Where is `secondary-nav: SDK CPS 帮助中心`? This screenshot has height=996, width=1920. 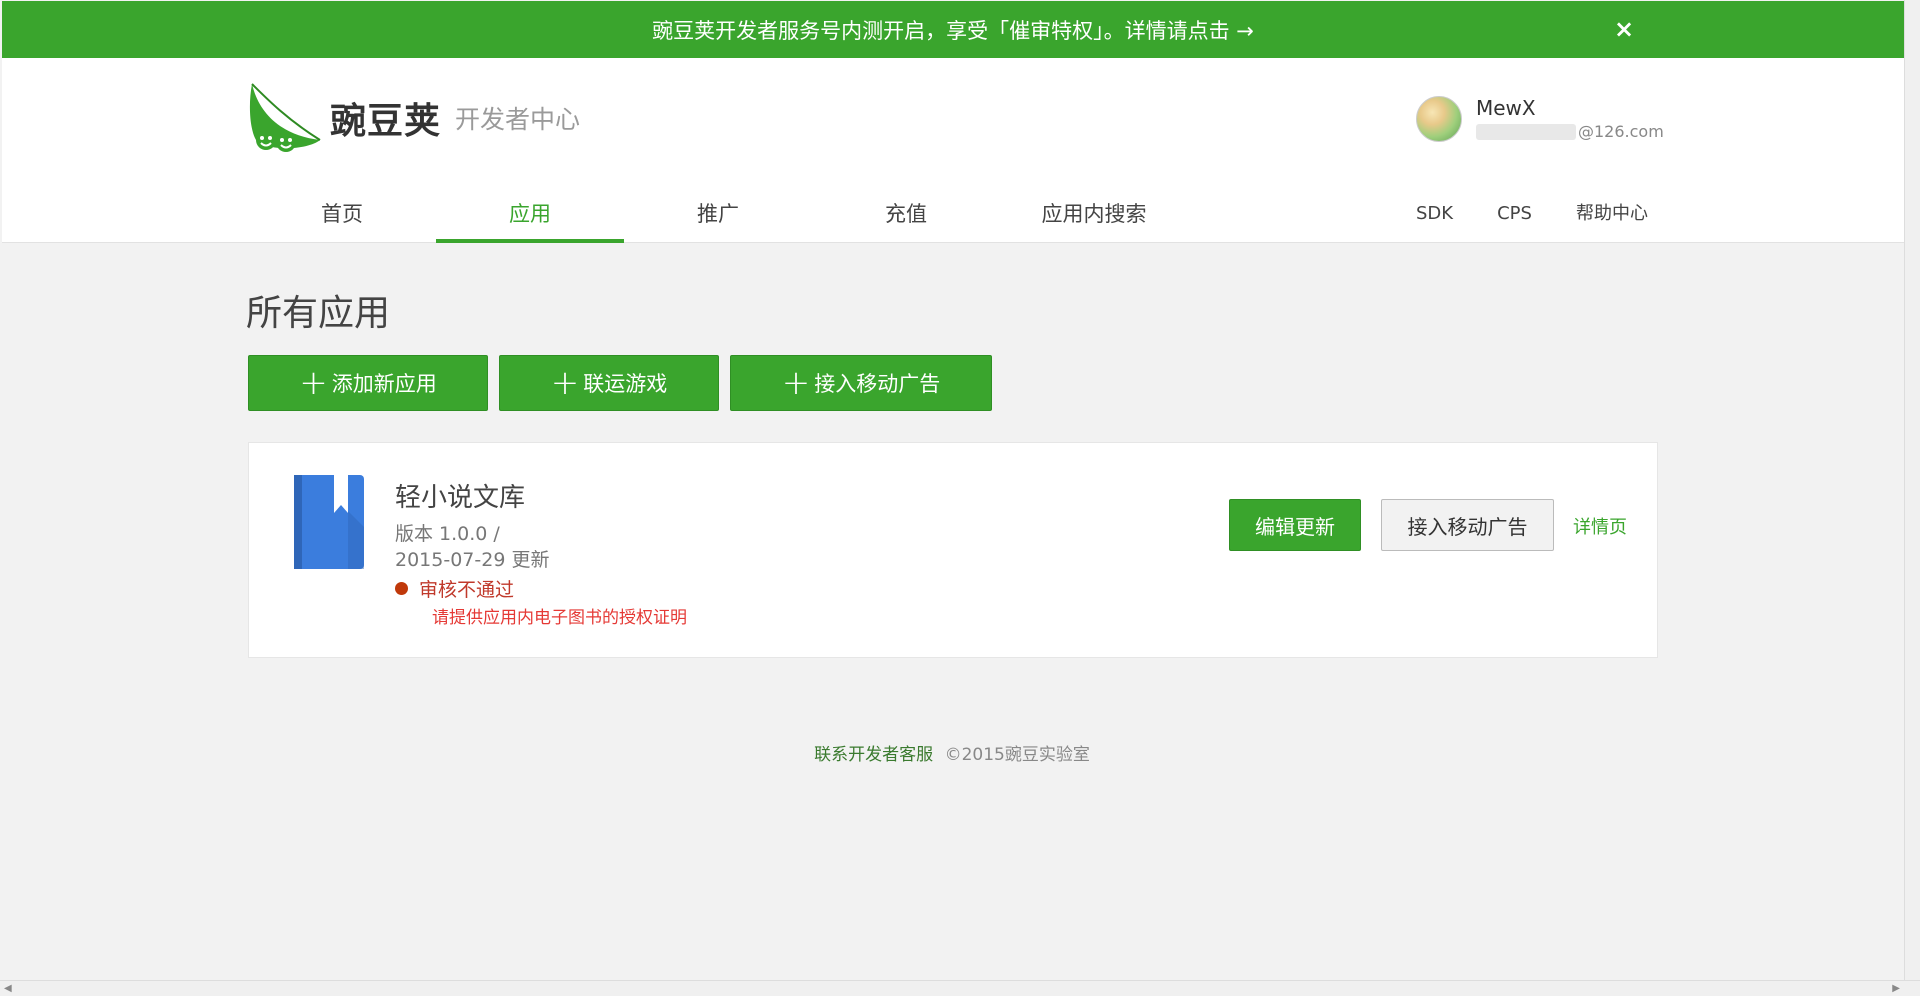
secondary-nav: SDK CPS 帮助中心 is located at coordinates (1532, 215).